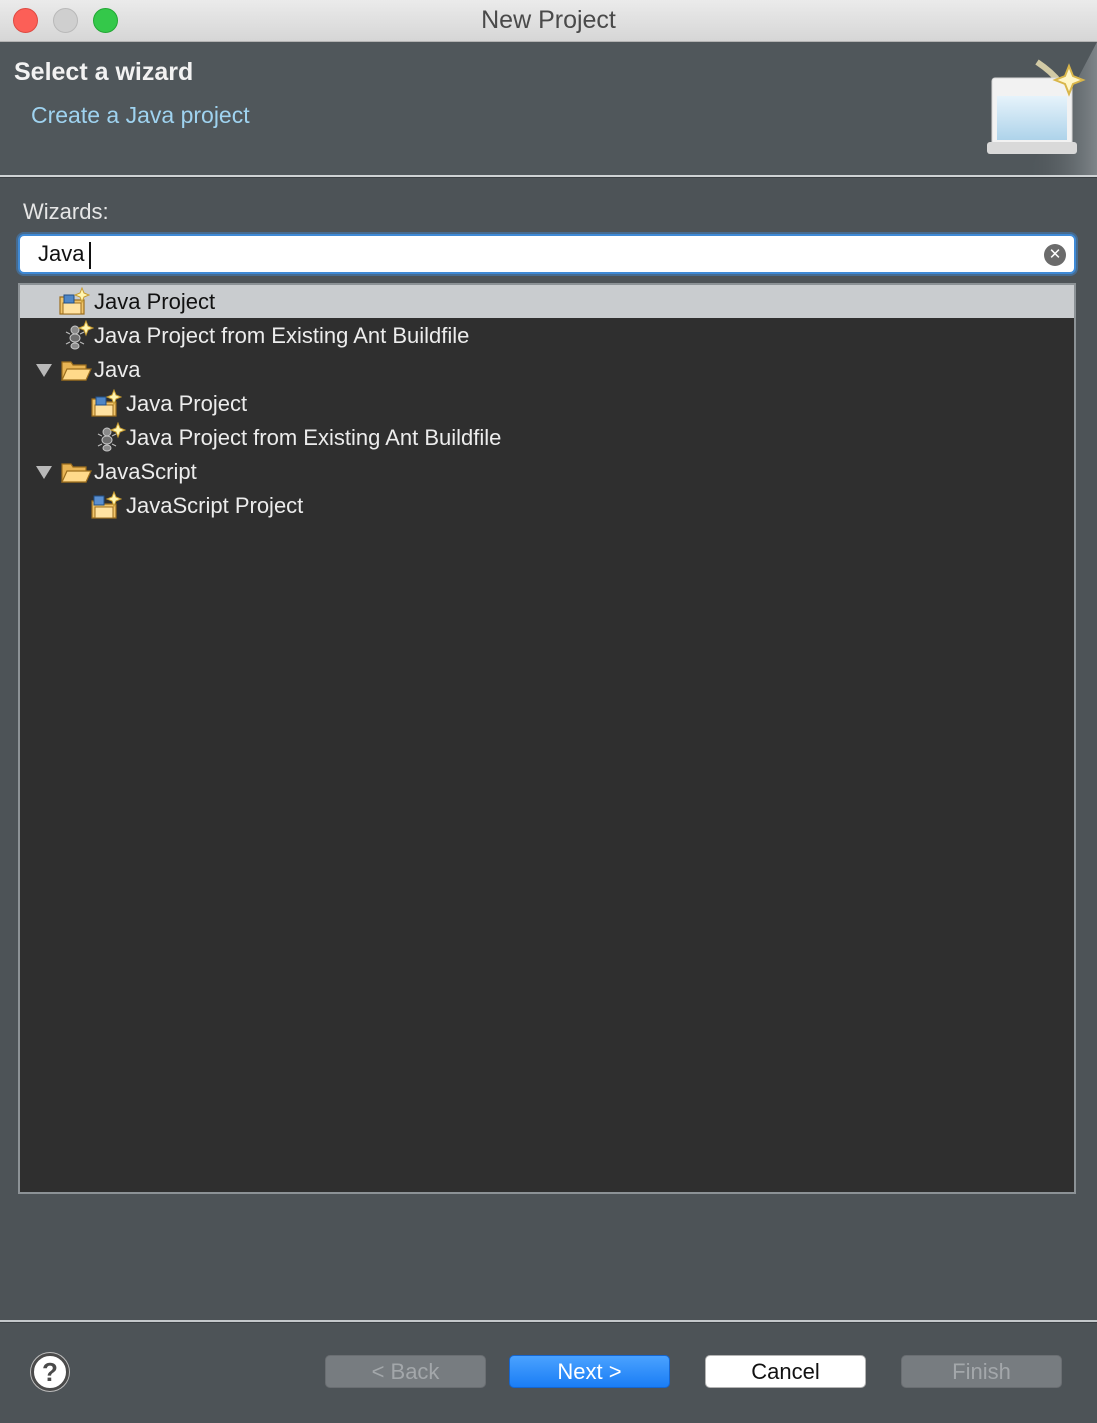 The height and width of the screenshot is (1423, 1097). What do you see at coordinates (547, 301) in the screenshot?
I see `tree-item-java-project: Java Project` at bounding box center [547, 301].